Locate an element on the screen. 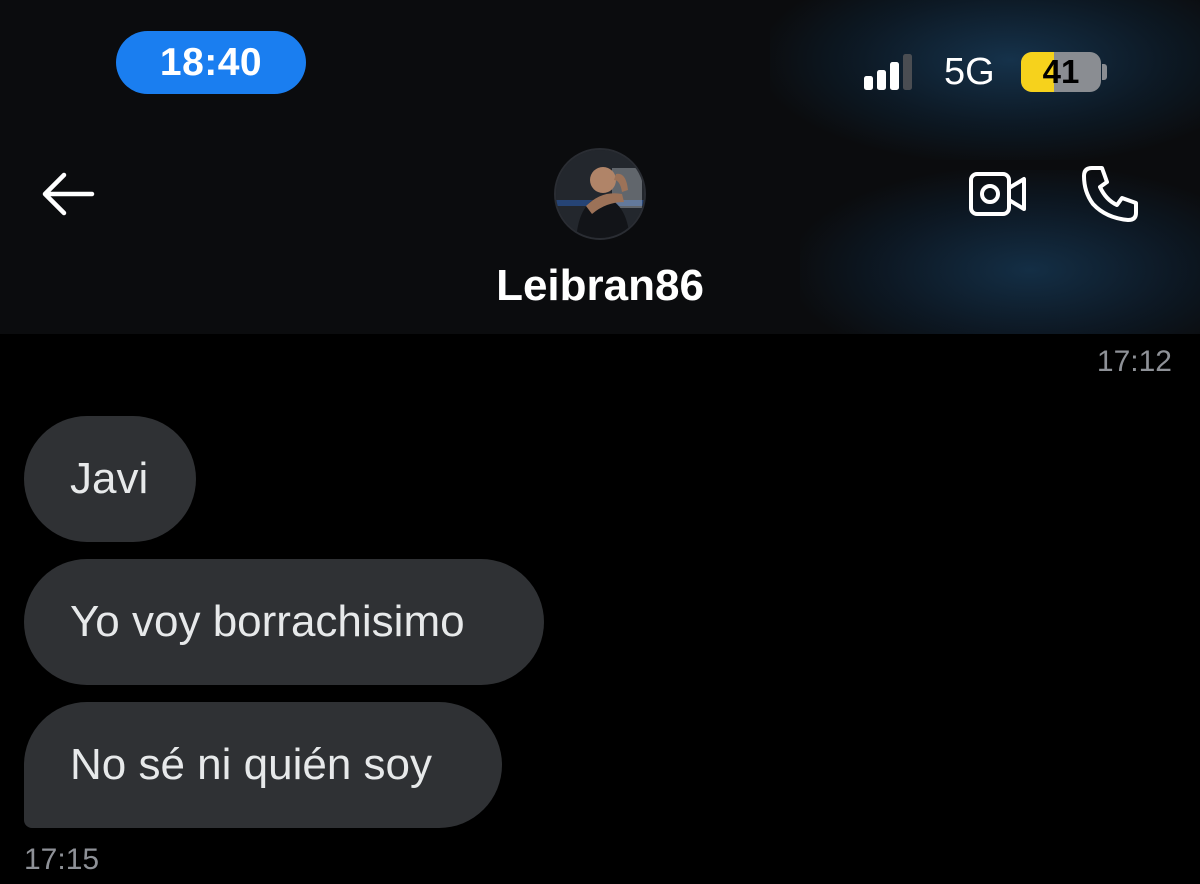  battery-percentage: 41 is located at coordinates (1061, 71).